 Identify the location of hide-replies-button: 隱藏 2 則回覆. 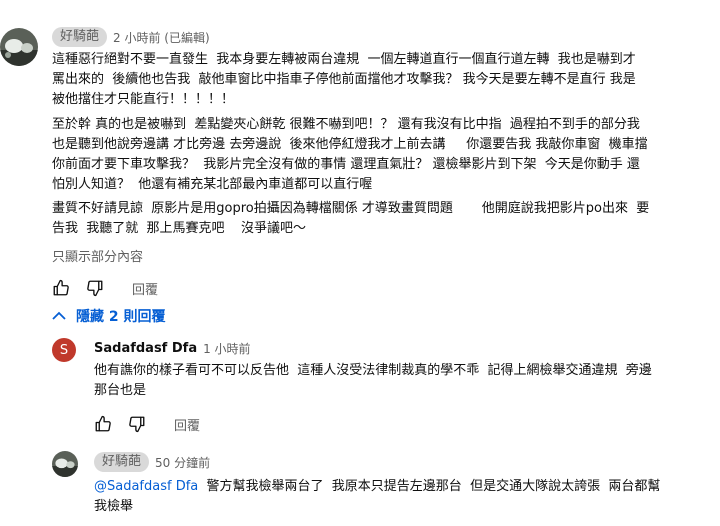
(108, 316).